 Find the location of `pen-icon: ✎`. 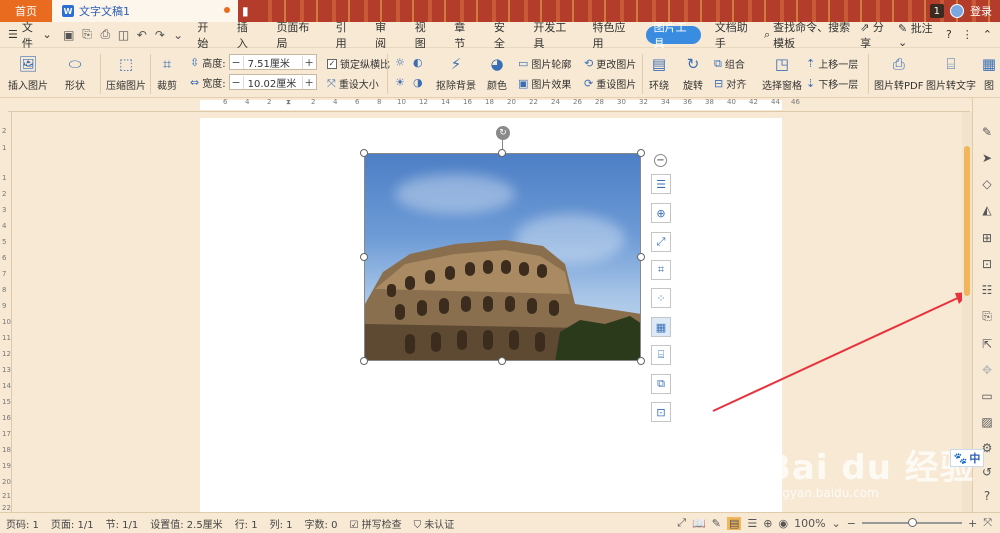

pen-icon: ✎ is located at coordinates (987, 132).